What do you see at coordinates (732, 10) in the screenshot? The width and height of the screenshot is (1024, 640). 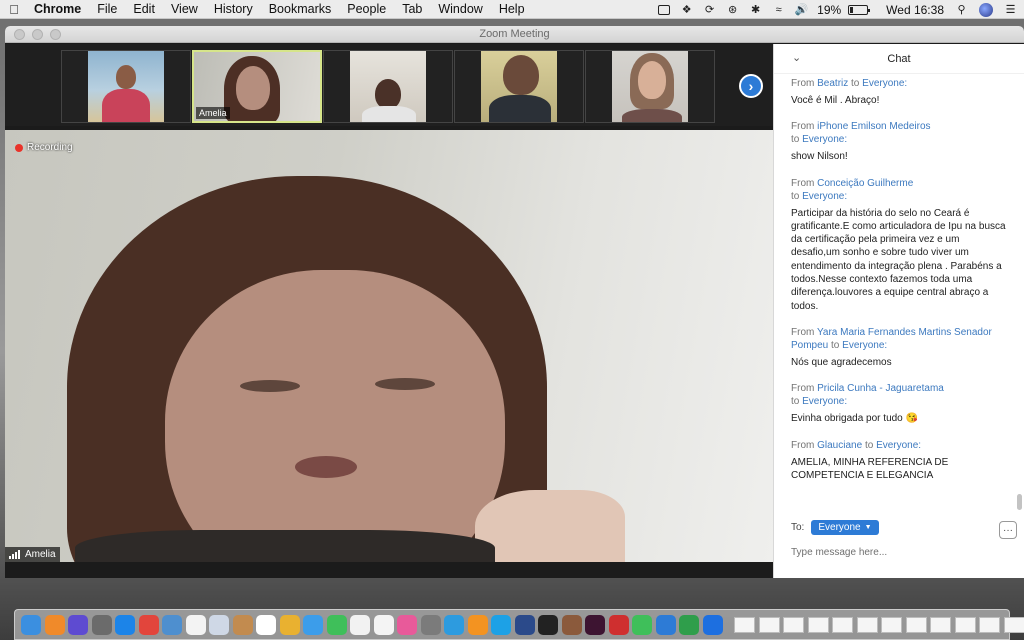 I see `menu-extra-icon: ⊛` at bounding box center [732, 10].